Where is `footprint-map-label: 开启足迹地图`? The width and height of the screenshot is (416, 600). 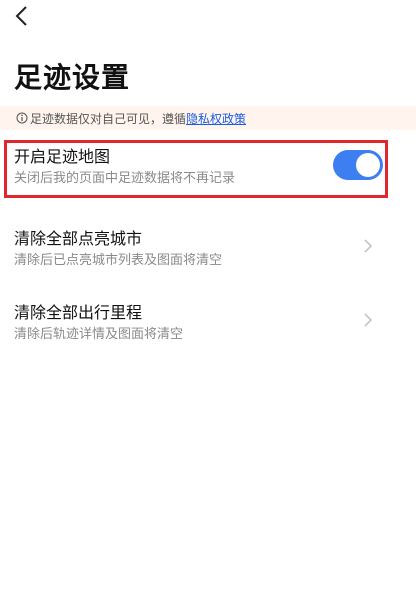 footprint-map-label: 开启足迹地图 is located at coordinates (62, 156).